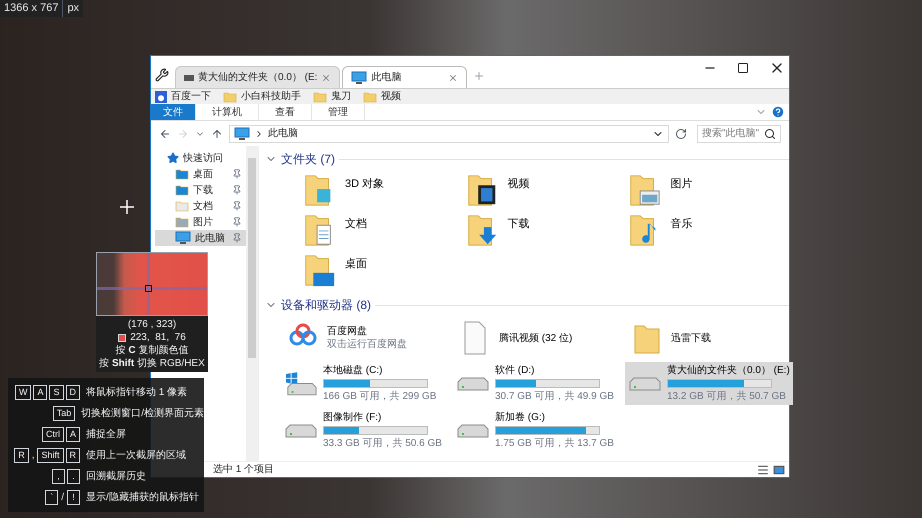 Image resolution: width=922 pixels, height=518 pixels. Describe the element at coordinates (203, 175) in the screenshot. I see `nav-label: 桌面` at that location.